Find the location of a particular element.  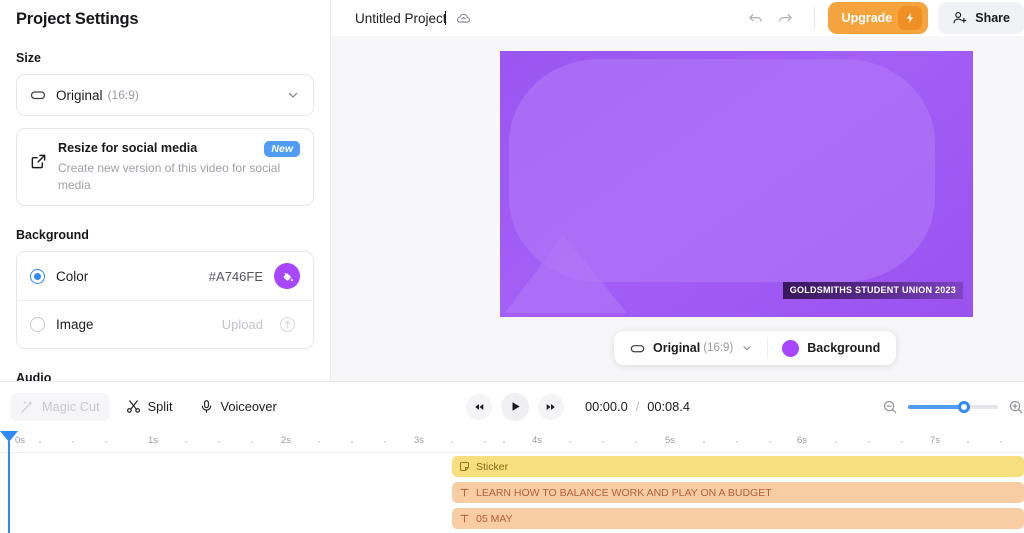

microphone-icon is located at coordinates (206, 406).